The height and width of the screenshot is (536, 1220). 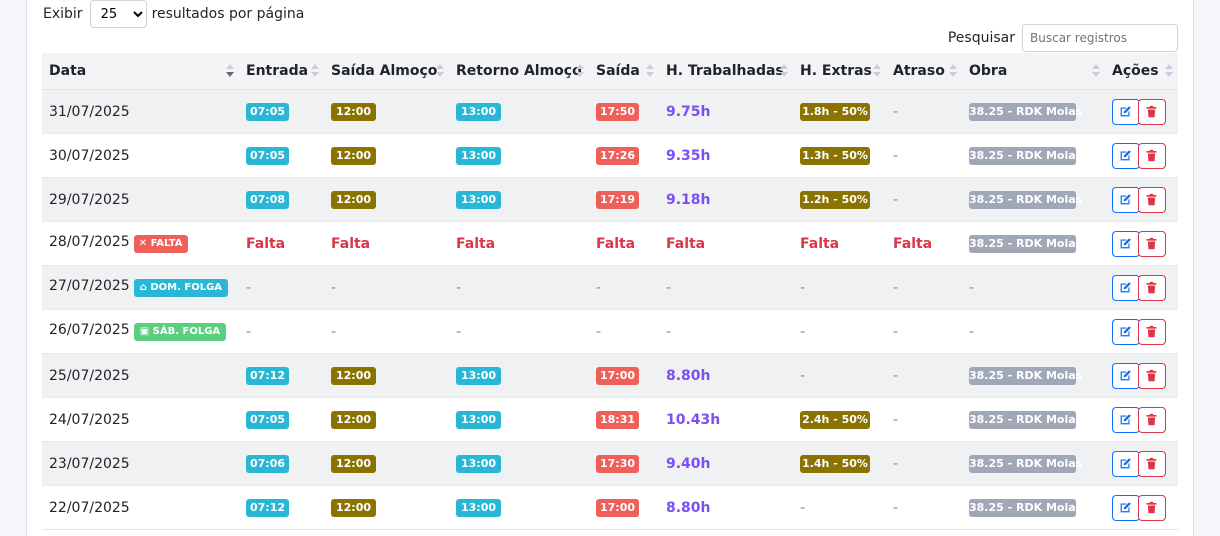 What do you see at coordinates (267, 375) in the screenshot?
I see `entrada-badge: 07:12` at bounding box center [267, 375].